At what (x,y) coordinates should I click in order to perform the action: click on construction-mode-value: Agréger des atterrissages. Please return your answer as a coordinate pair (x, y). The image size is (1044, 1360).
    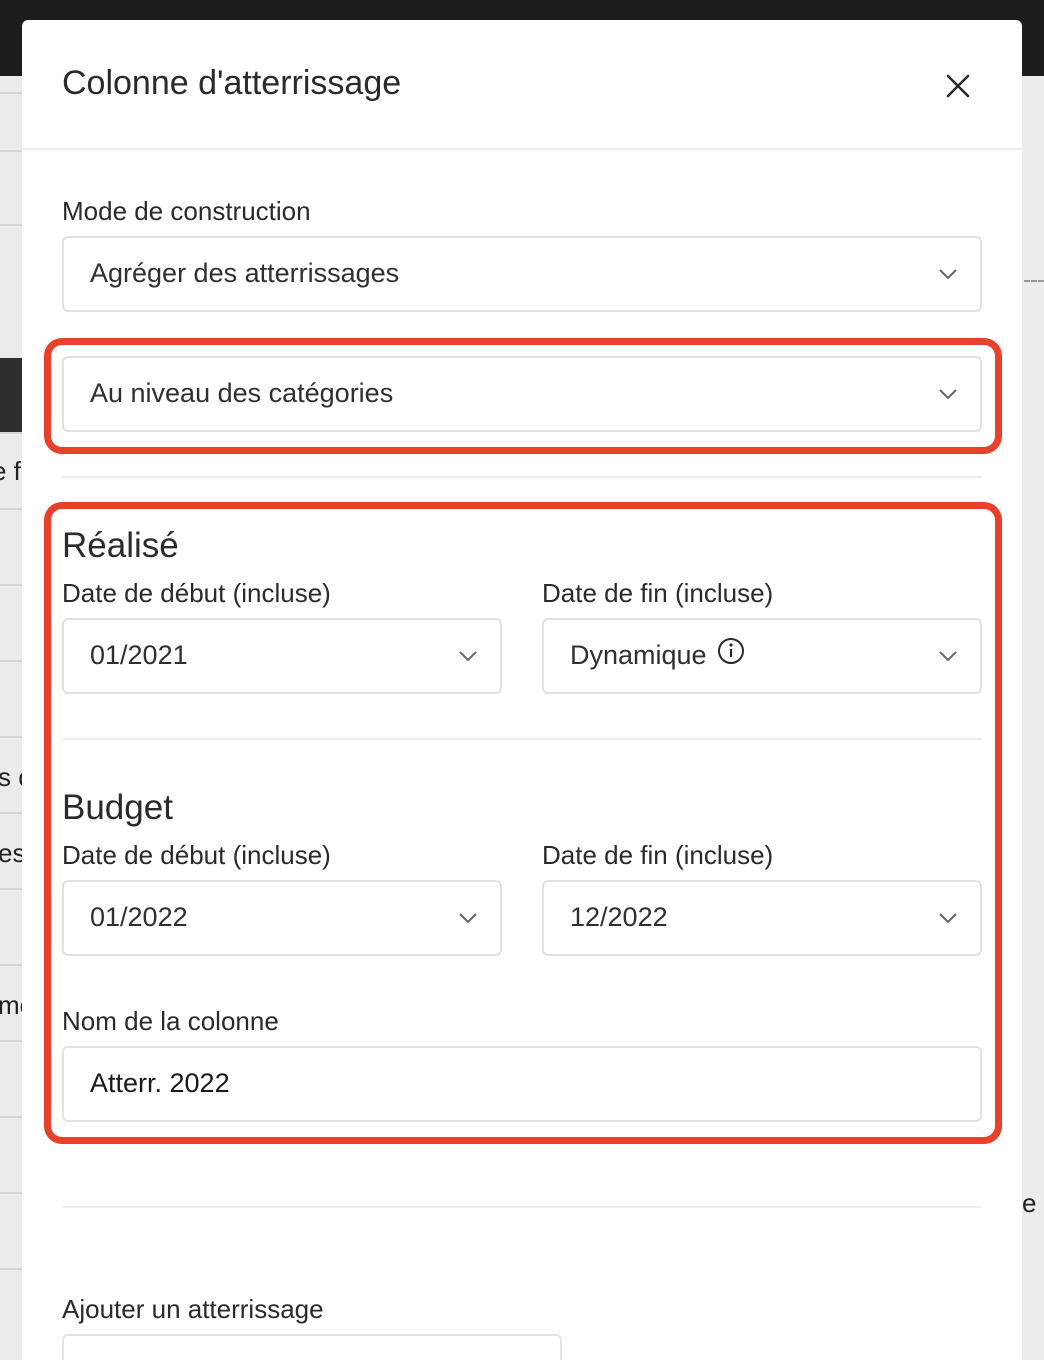
    Looking at the image, I should click on (245, 273).